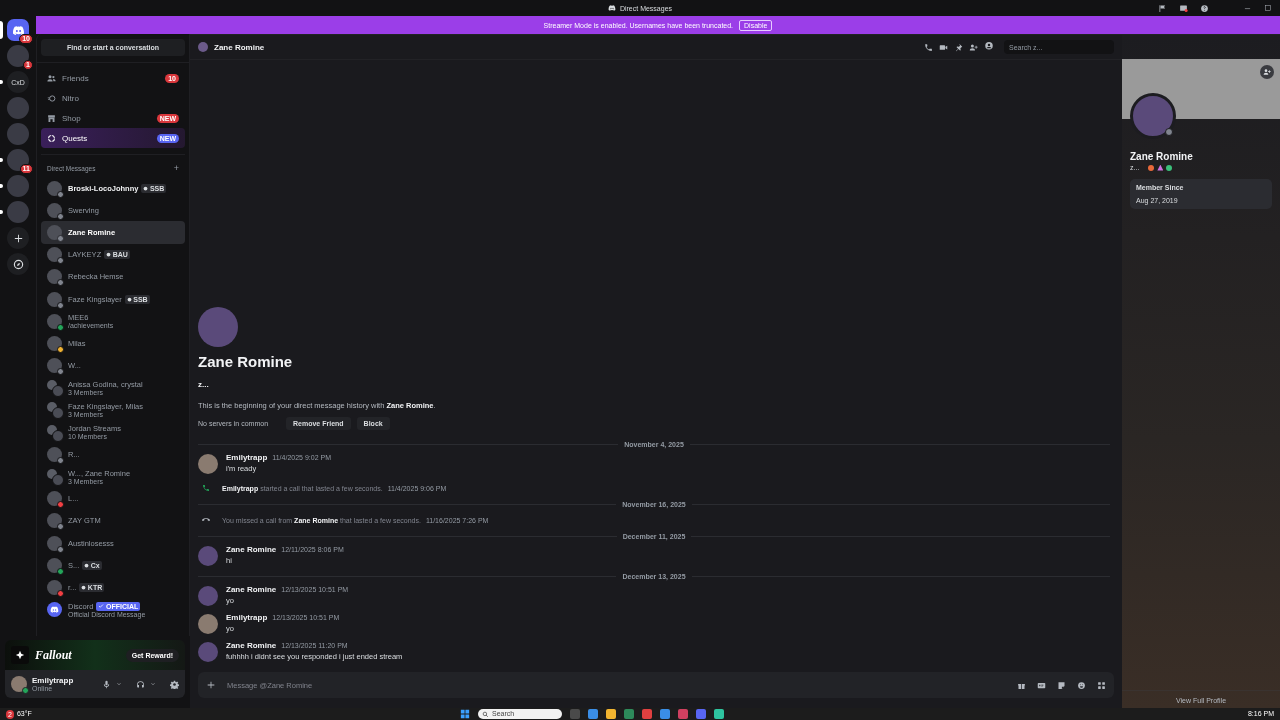 The image size is (1280, 720). Describe the element at coordinates (51, 78) in the screenshot. I see `friends-icon` at that location.